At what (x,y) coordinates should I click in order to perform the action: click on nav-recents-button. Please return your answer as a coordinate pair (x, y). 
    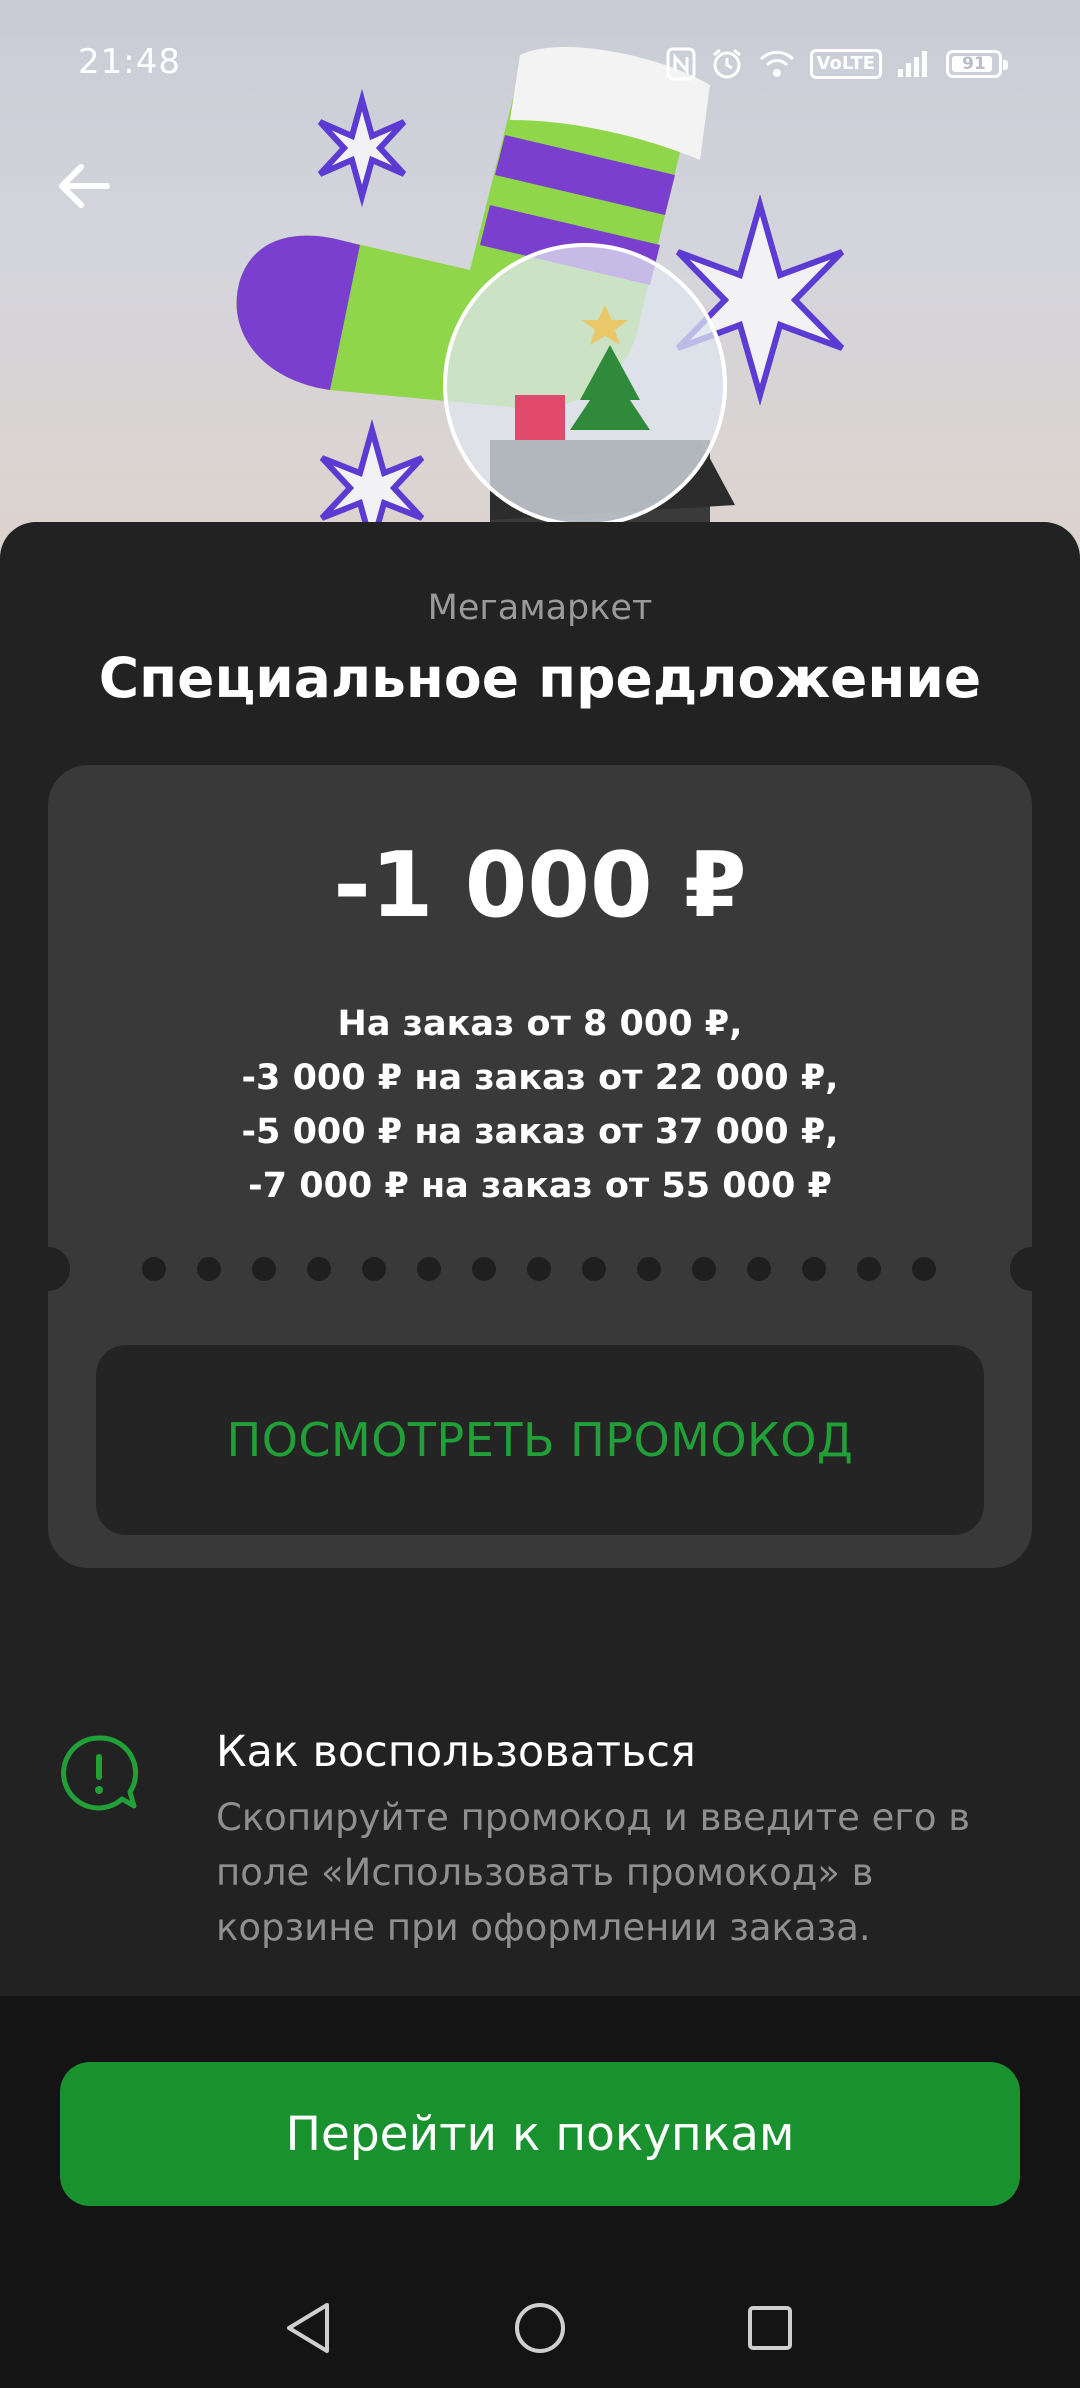
    Looking at the image, I should click on (770, 2328).